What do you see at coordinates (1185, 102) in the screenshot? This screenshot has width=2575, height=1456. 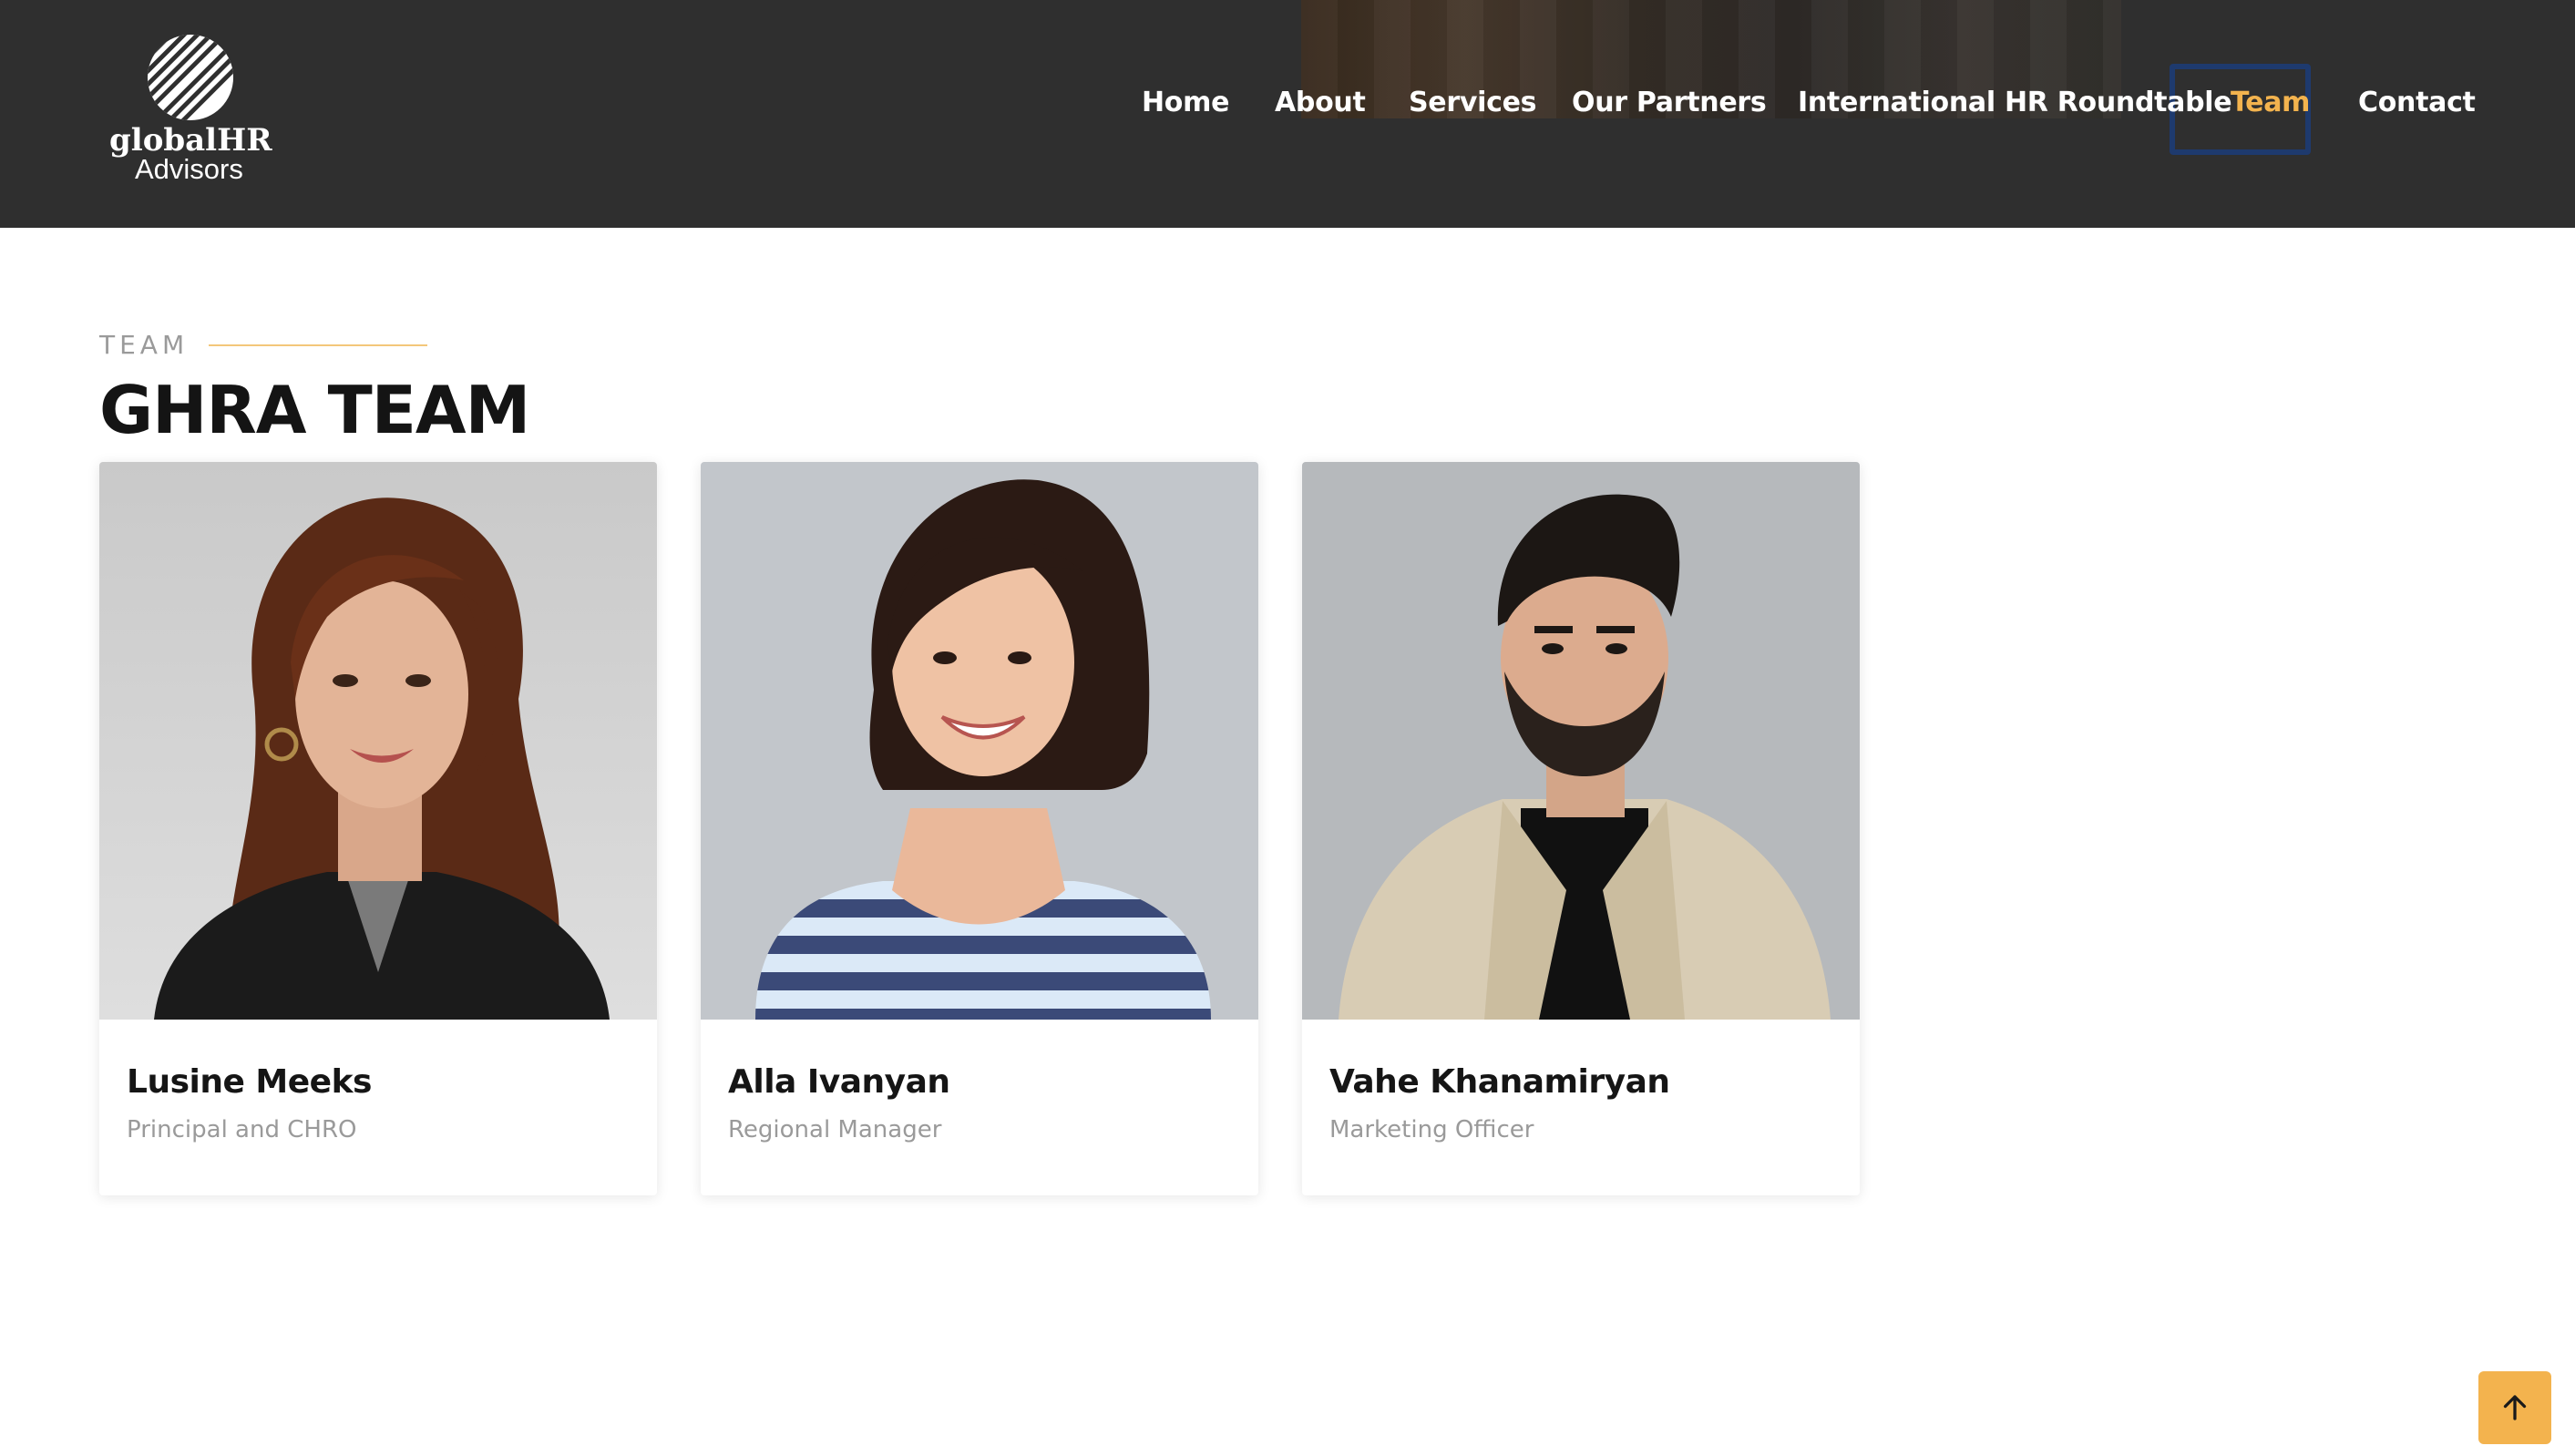 I see `nav-home: Home` at bounding box center [1185, 102].